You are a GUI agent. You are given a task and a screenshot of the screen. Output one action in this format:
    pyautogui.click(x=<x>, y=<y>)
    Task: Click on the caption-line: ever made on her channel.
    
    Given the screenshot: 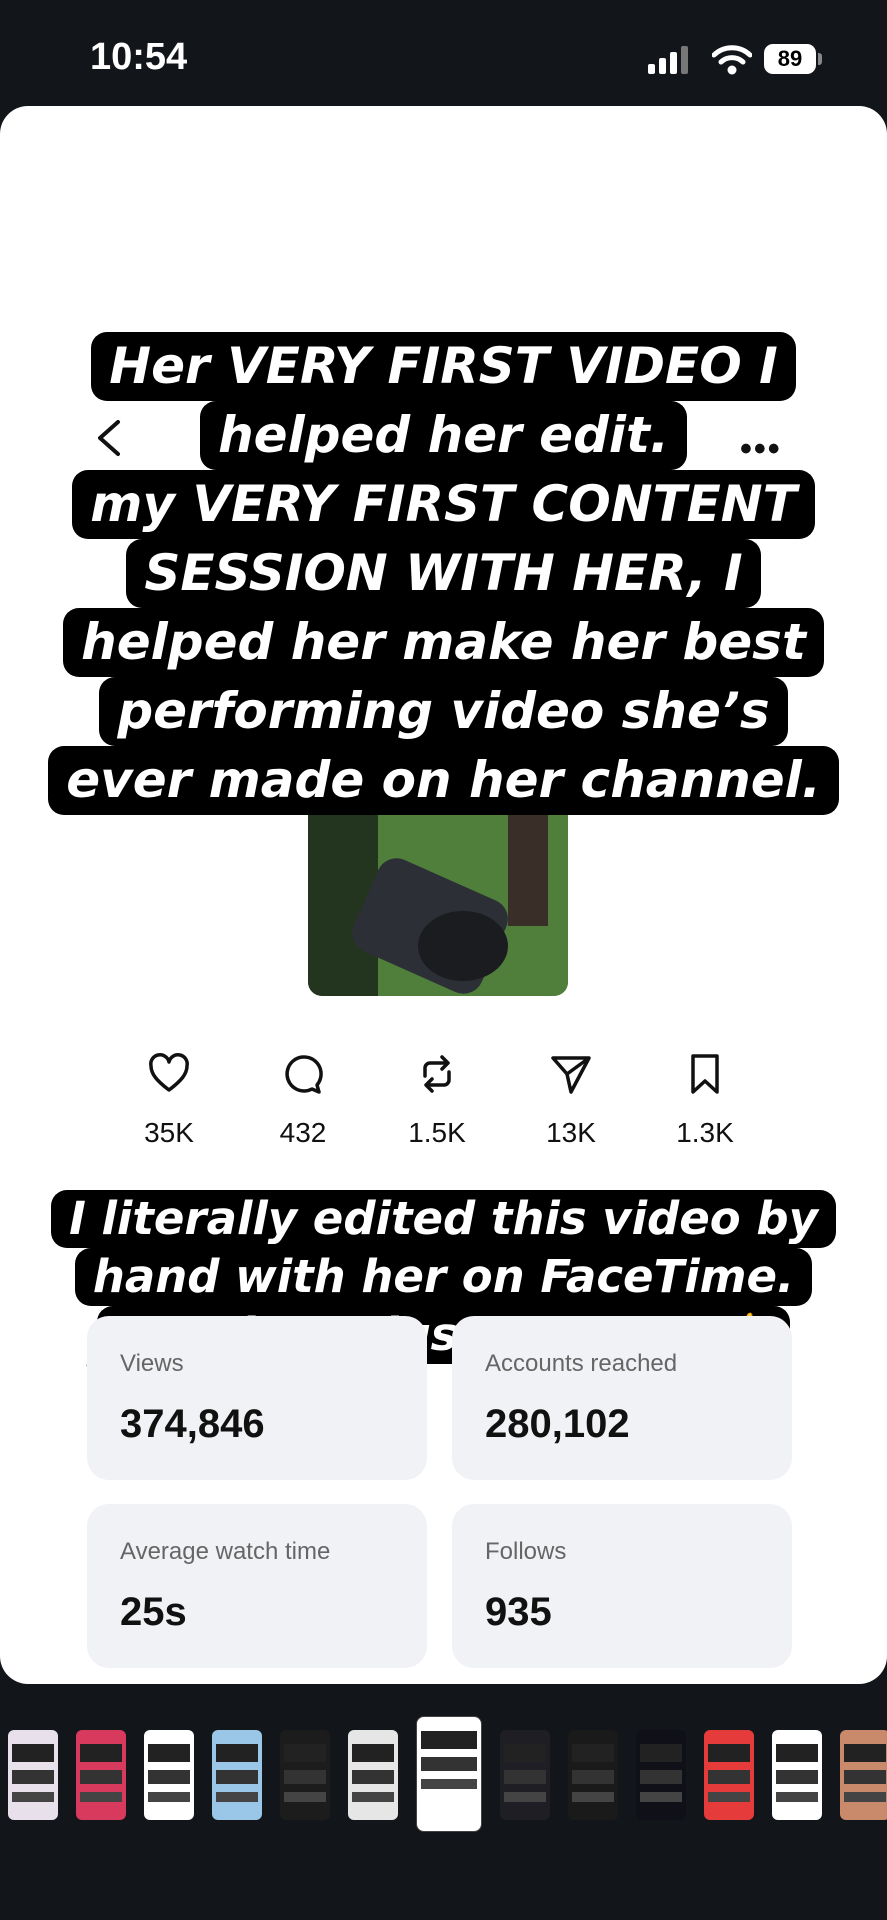 What is the action you would take?
    pyautogui.click(x=443, y=780)
    